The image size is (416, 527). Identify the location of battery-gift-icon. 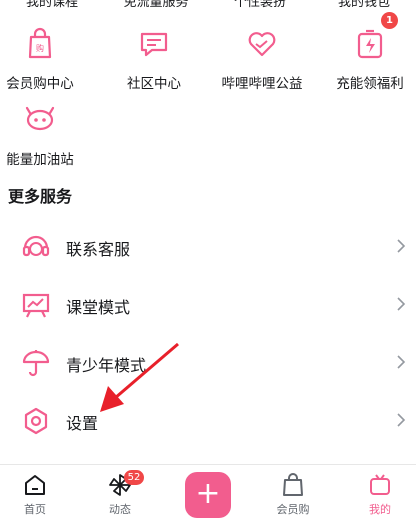
(370, 44).